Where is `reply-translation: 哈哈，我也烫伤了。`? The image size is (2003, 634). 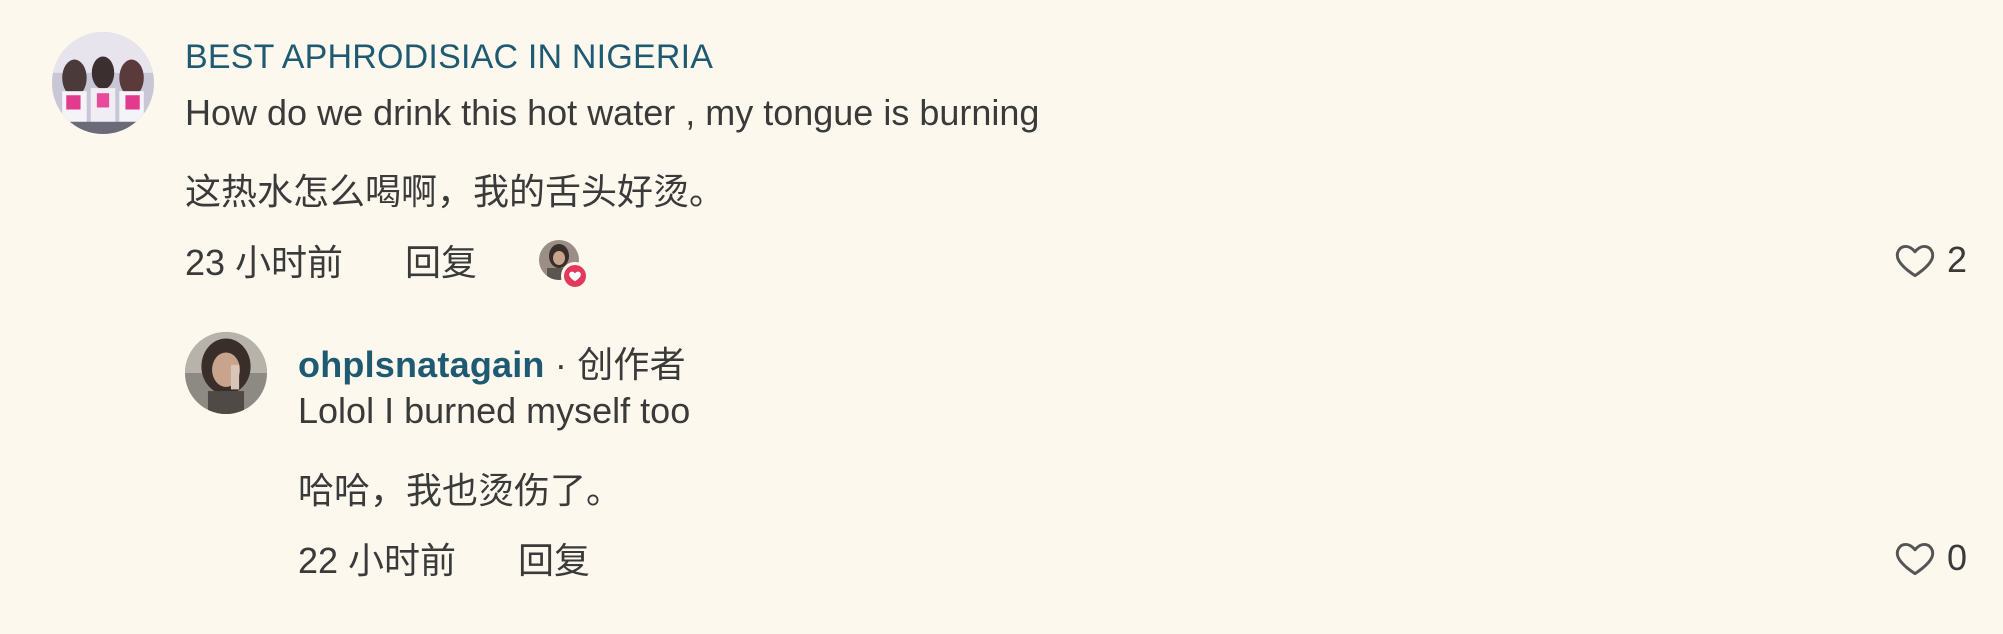
reply-translation: 哈哈，我也烫伤了。 is located at coordinates (460, 490).